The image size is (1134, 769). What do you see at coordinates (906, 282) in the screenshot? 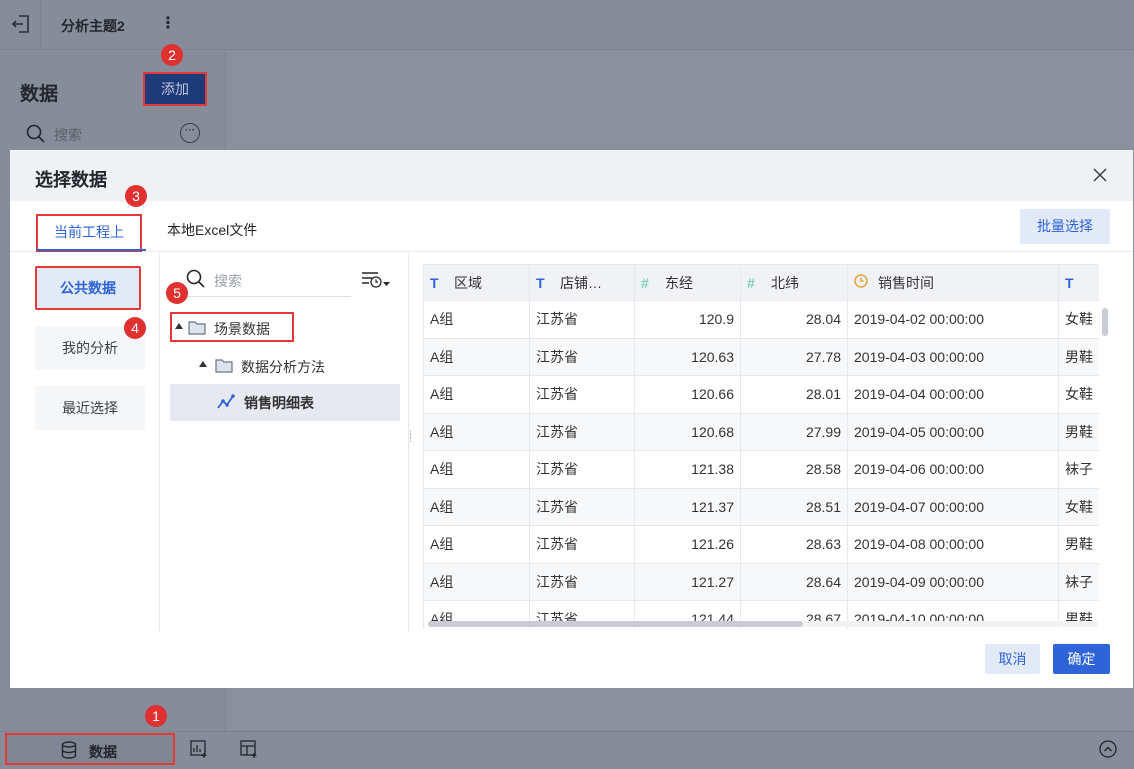
I see `column-label: 销售时间` at bounding box center [906, 282].